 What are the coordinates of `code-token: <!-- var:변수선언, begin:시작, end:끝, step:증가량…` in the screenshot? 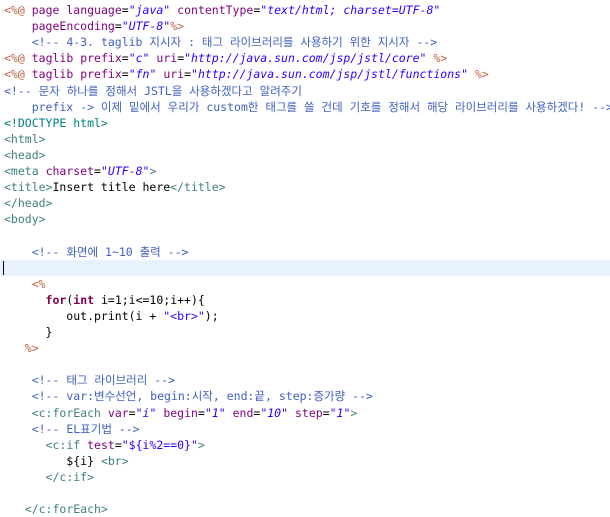 It's located at (202, 396).